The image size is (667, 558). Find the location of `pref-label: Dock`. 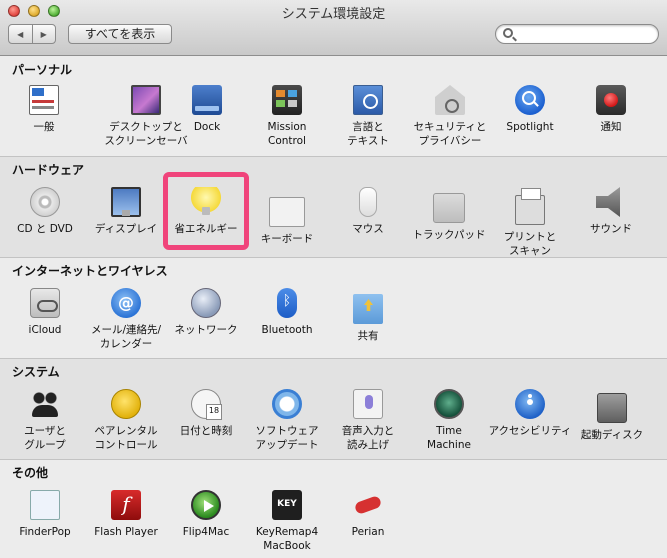

pref-label: Dock is located at coordinates (207, 127).